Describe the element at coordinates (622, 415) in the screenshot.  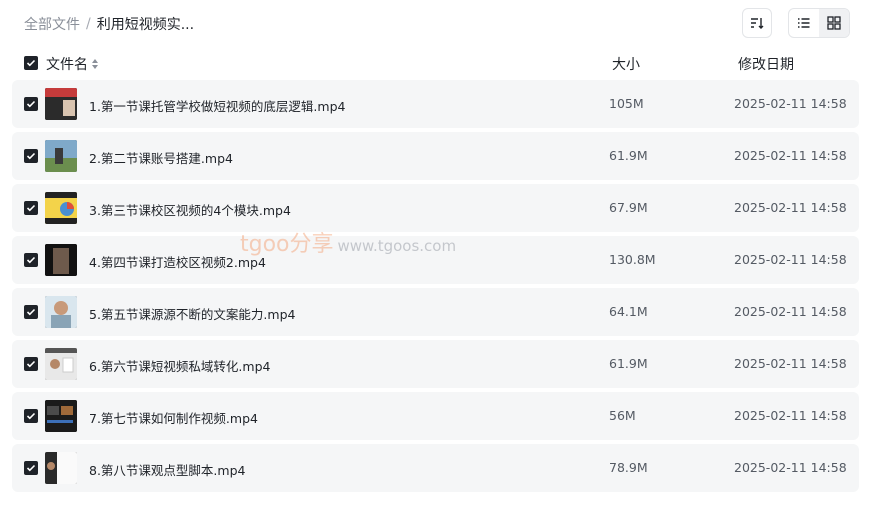
I see `file-size: 56M` at that location.